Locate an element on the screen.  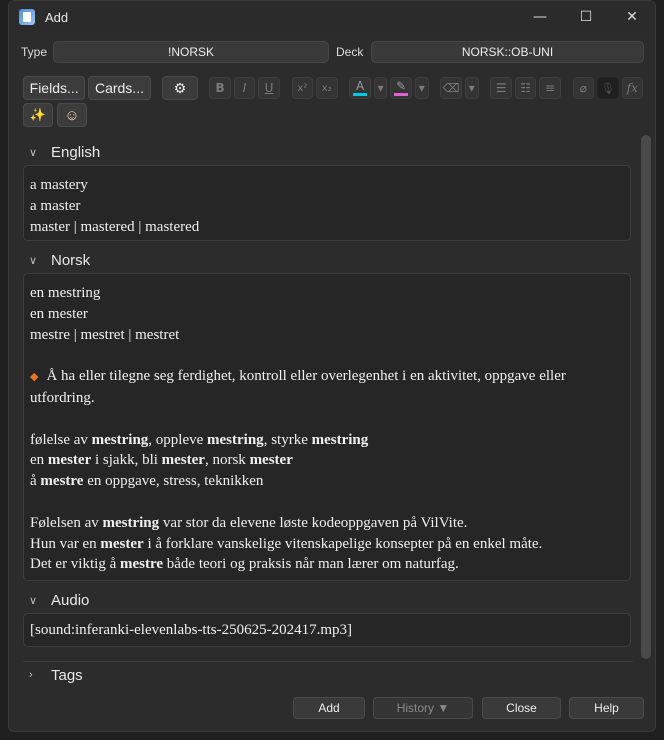
highlight-dropdown-icon: ▾ is located at coordinates (421, 88).